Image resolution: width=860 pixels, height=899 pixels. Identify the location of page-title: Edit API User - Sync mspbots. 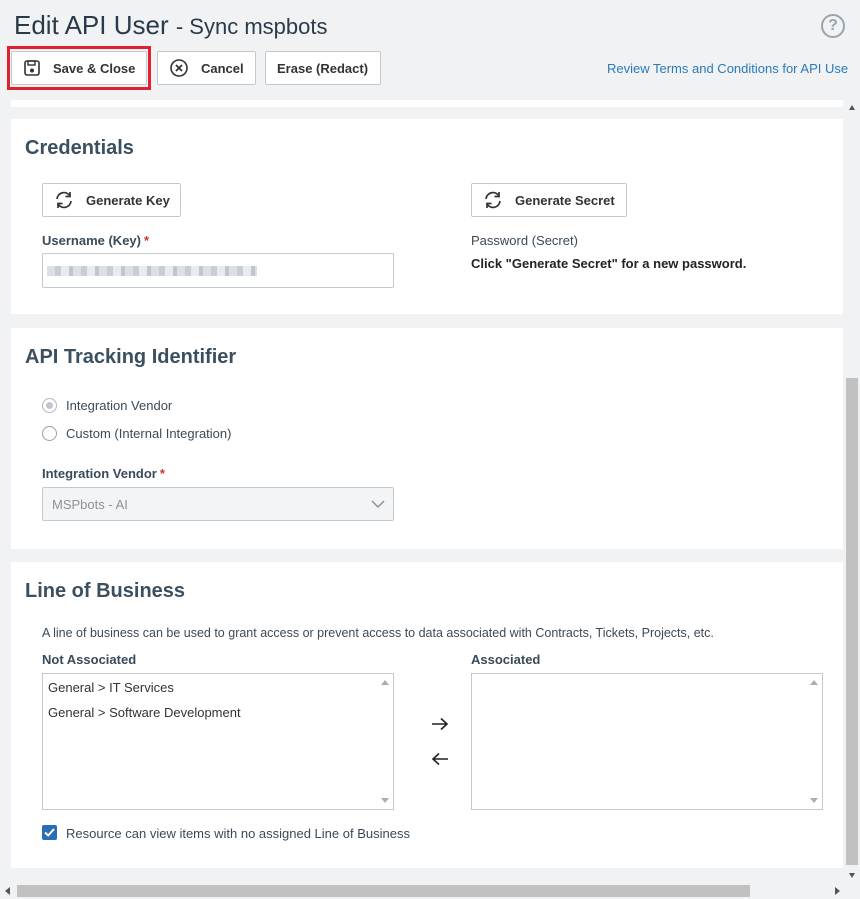
(170, 25).